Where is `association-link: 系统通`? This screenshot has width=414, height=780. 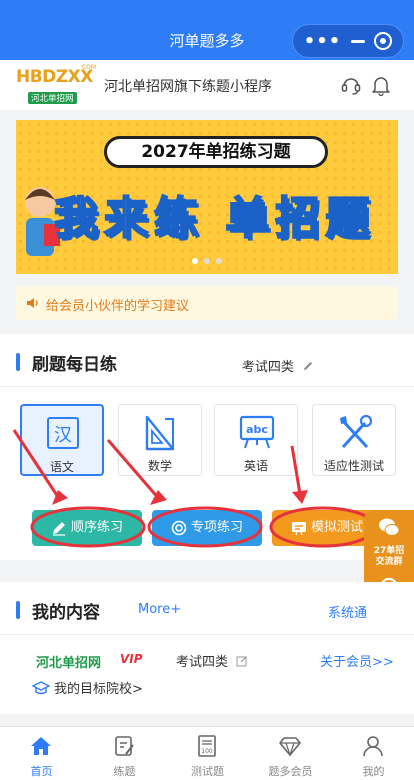
association-link: 系统通 is located at coordinates (348, 611).